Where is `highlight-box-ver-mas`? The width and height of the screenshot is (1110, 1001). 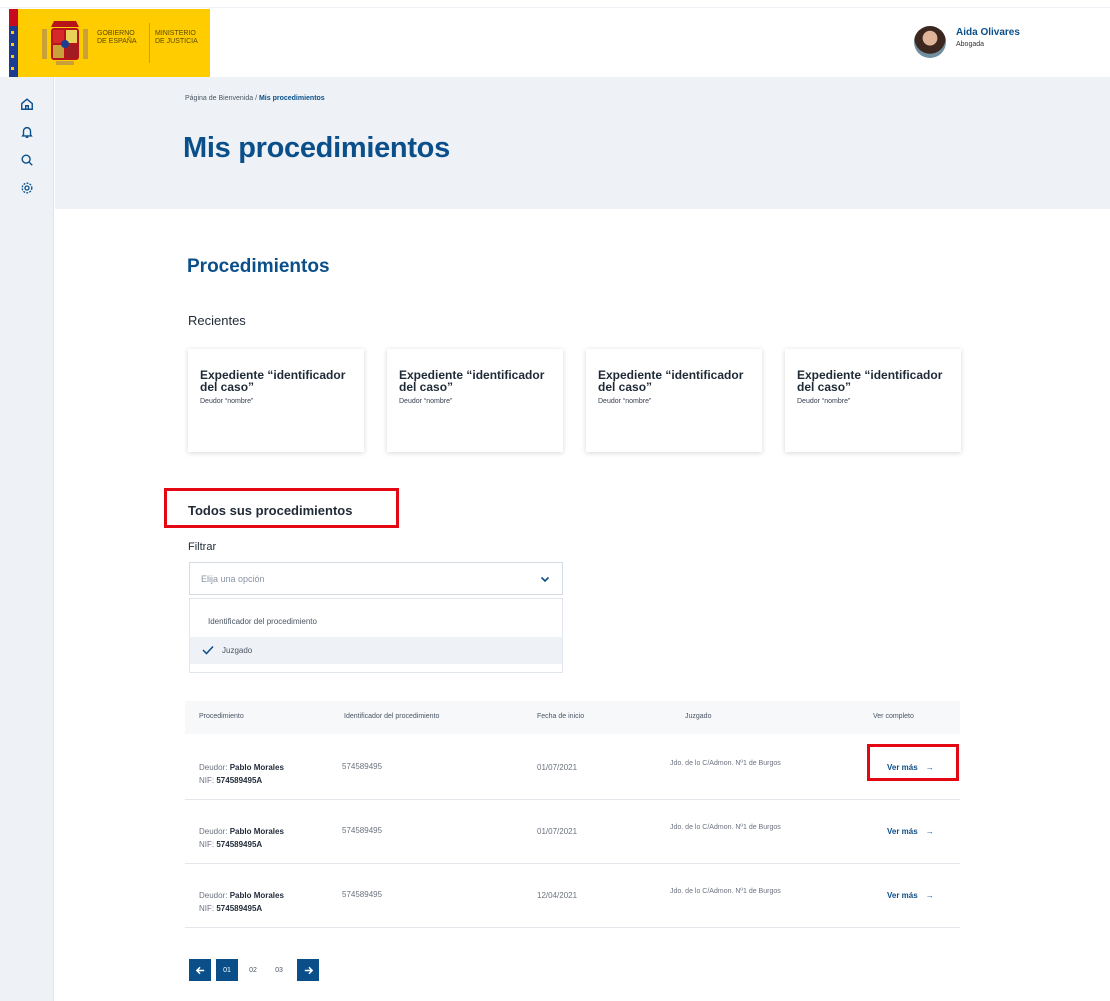
highlight-box-ver-mas is located at coordinates (913, 762).